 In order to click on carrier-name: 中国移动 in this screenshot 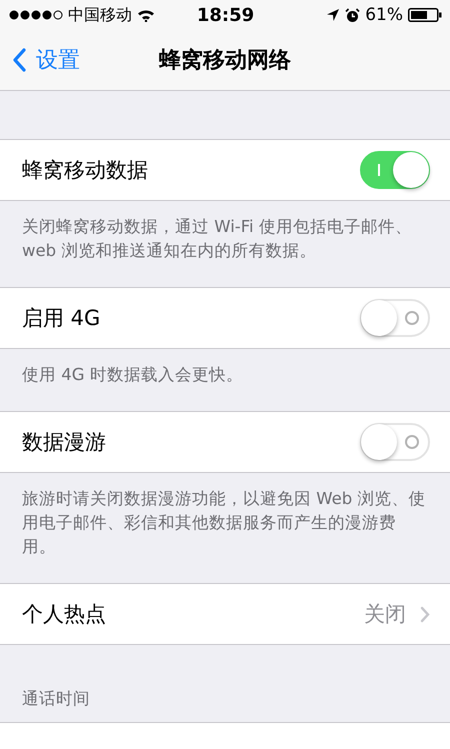, I will do `click(100, 15)`.